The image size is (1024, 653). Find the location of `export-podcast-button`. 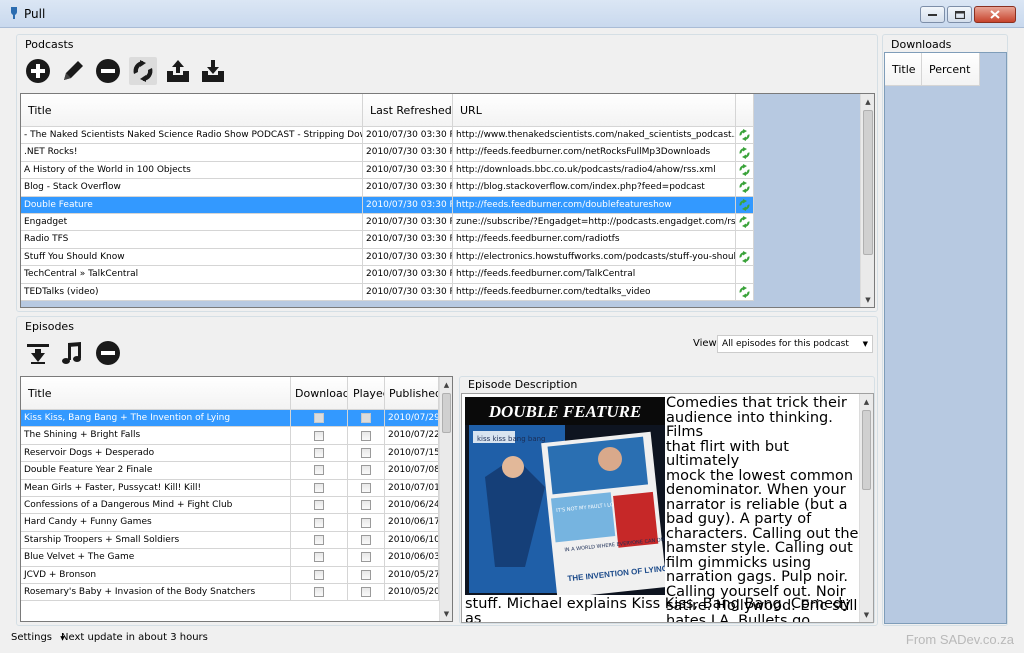

export-podcast-button is located at coordinates (178, 71).